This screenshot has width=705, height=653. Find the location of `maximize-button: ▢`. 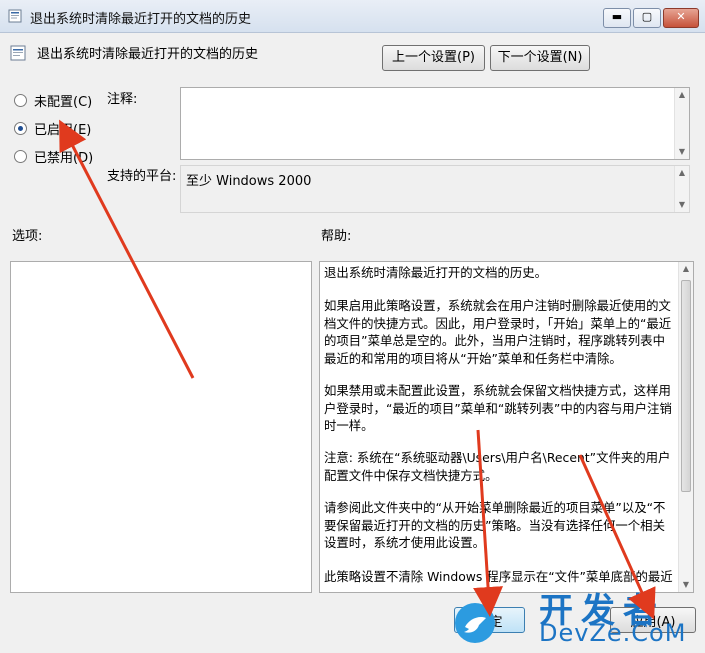

maximize-button: ▢ is located at coordinates (647, 18).